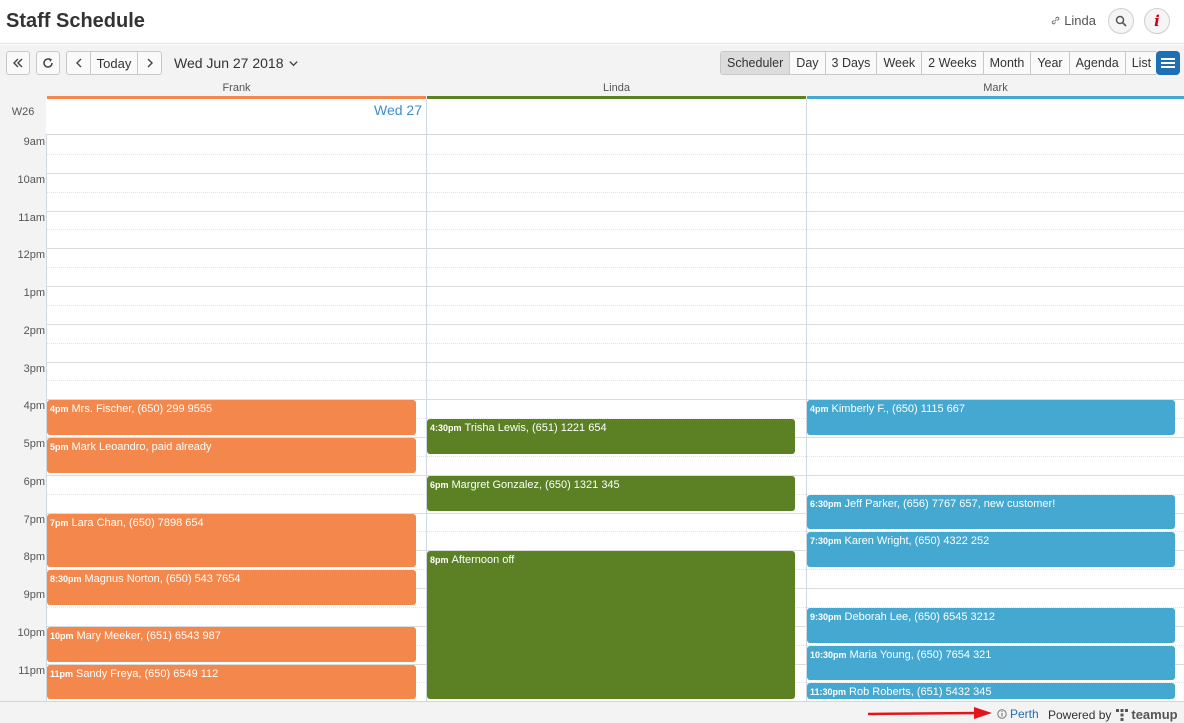 The height and width of the screenshot is (723, 1184). What do you see at coordinates (991, 550) in the screenshot?
I see `event-card: 7:30pm Karen Wright, (650) 4322 252` at bounding box center [991, 550].